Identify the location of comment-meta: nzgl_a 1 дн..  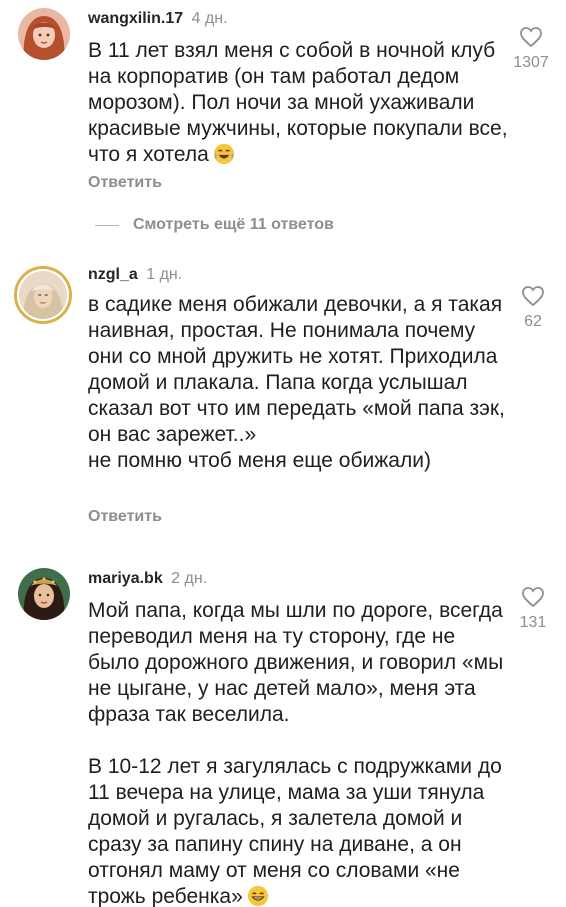
(135, 275).